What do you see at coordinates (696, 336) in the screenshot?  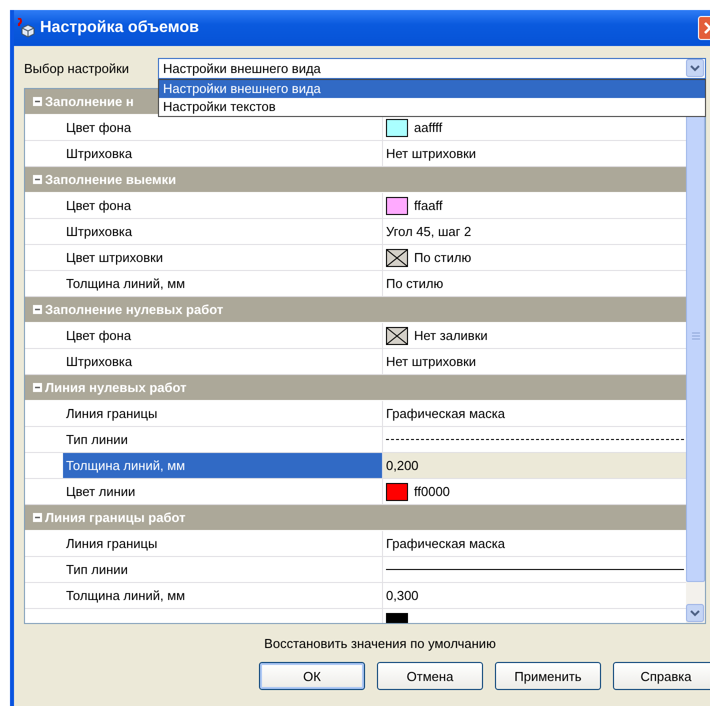 I see `grip-icon` at bounding box center [696, 336].